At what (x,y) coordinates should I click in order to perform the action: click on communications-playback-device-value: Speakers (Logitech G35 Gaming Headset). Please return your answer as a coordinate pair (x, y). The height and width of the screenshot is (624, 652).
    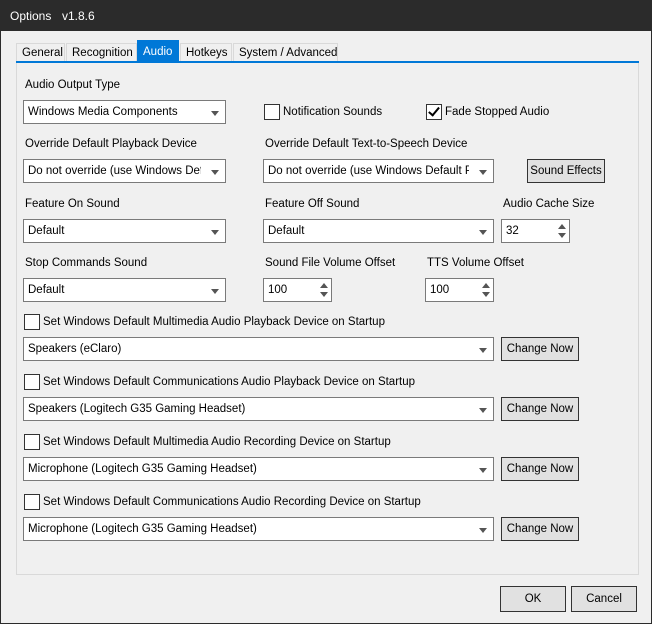
    Looking at the image, I should click on (137, 409).